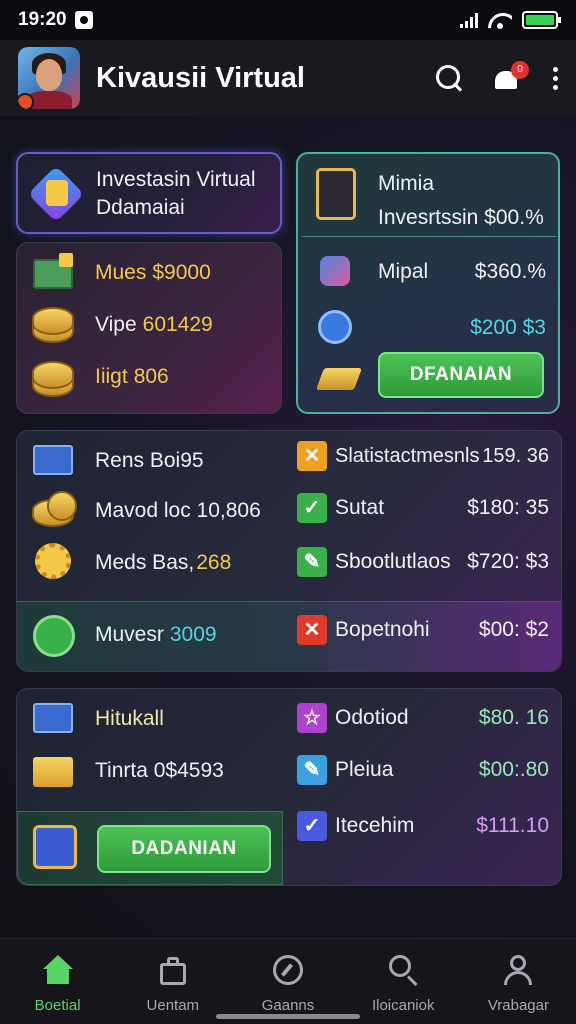  I want to click on summary-right-label: Pleiua, so click(364, 769).